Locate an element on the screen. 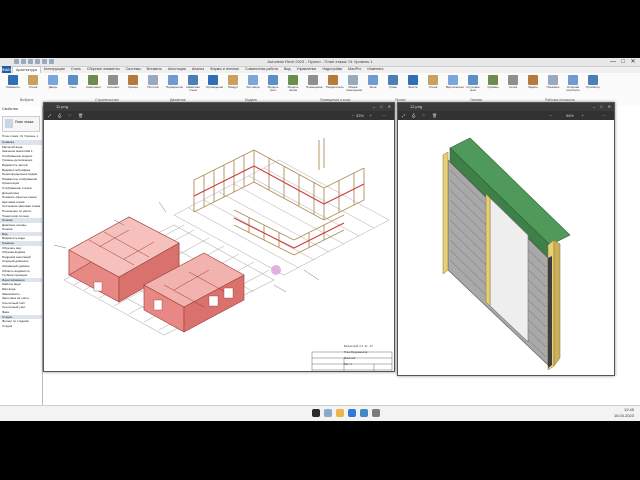  tab-3: Сборные элементы is located at coordinates (103, 69).